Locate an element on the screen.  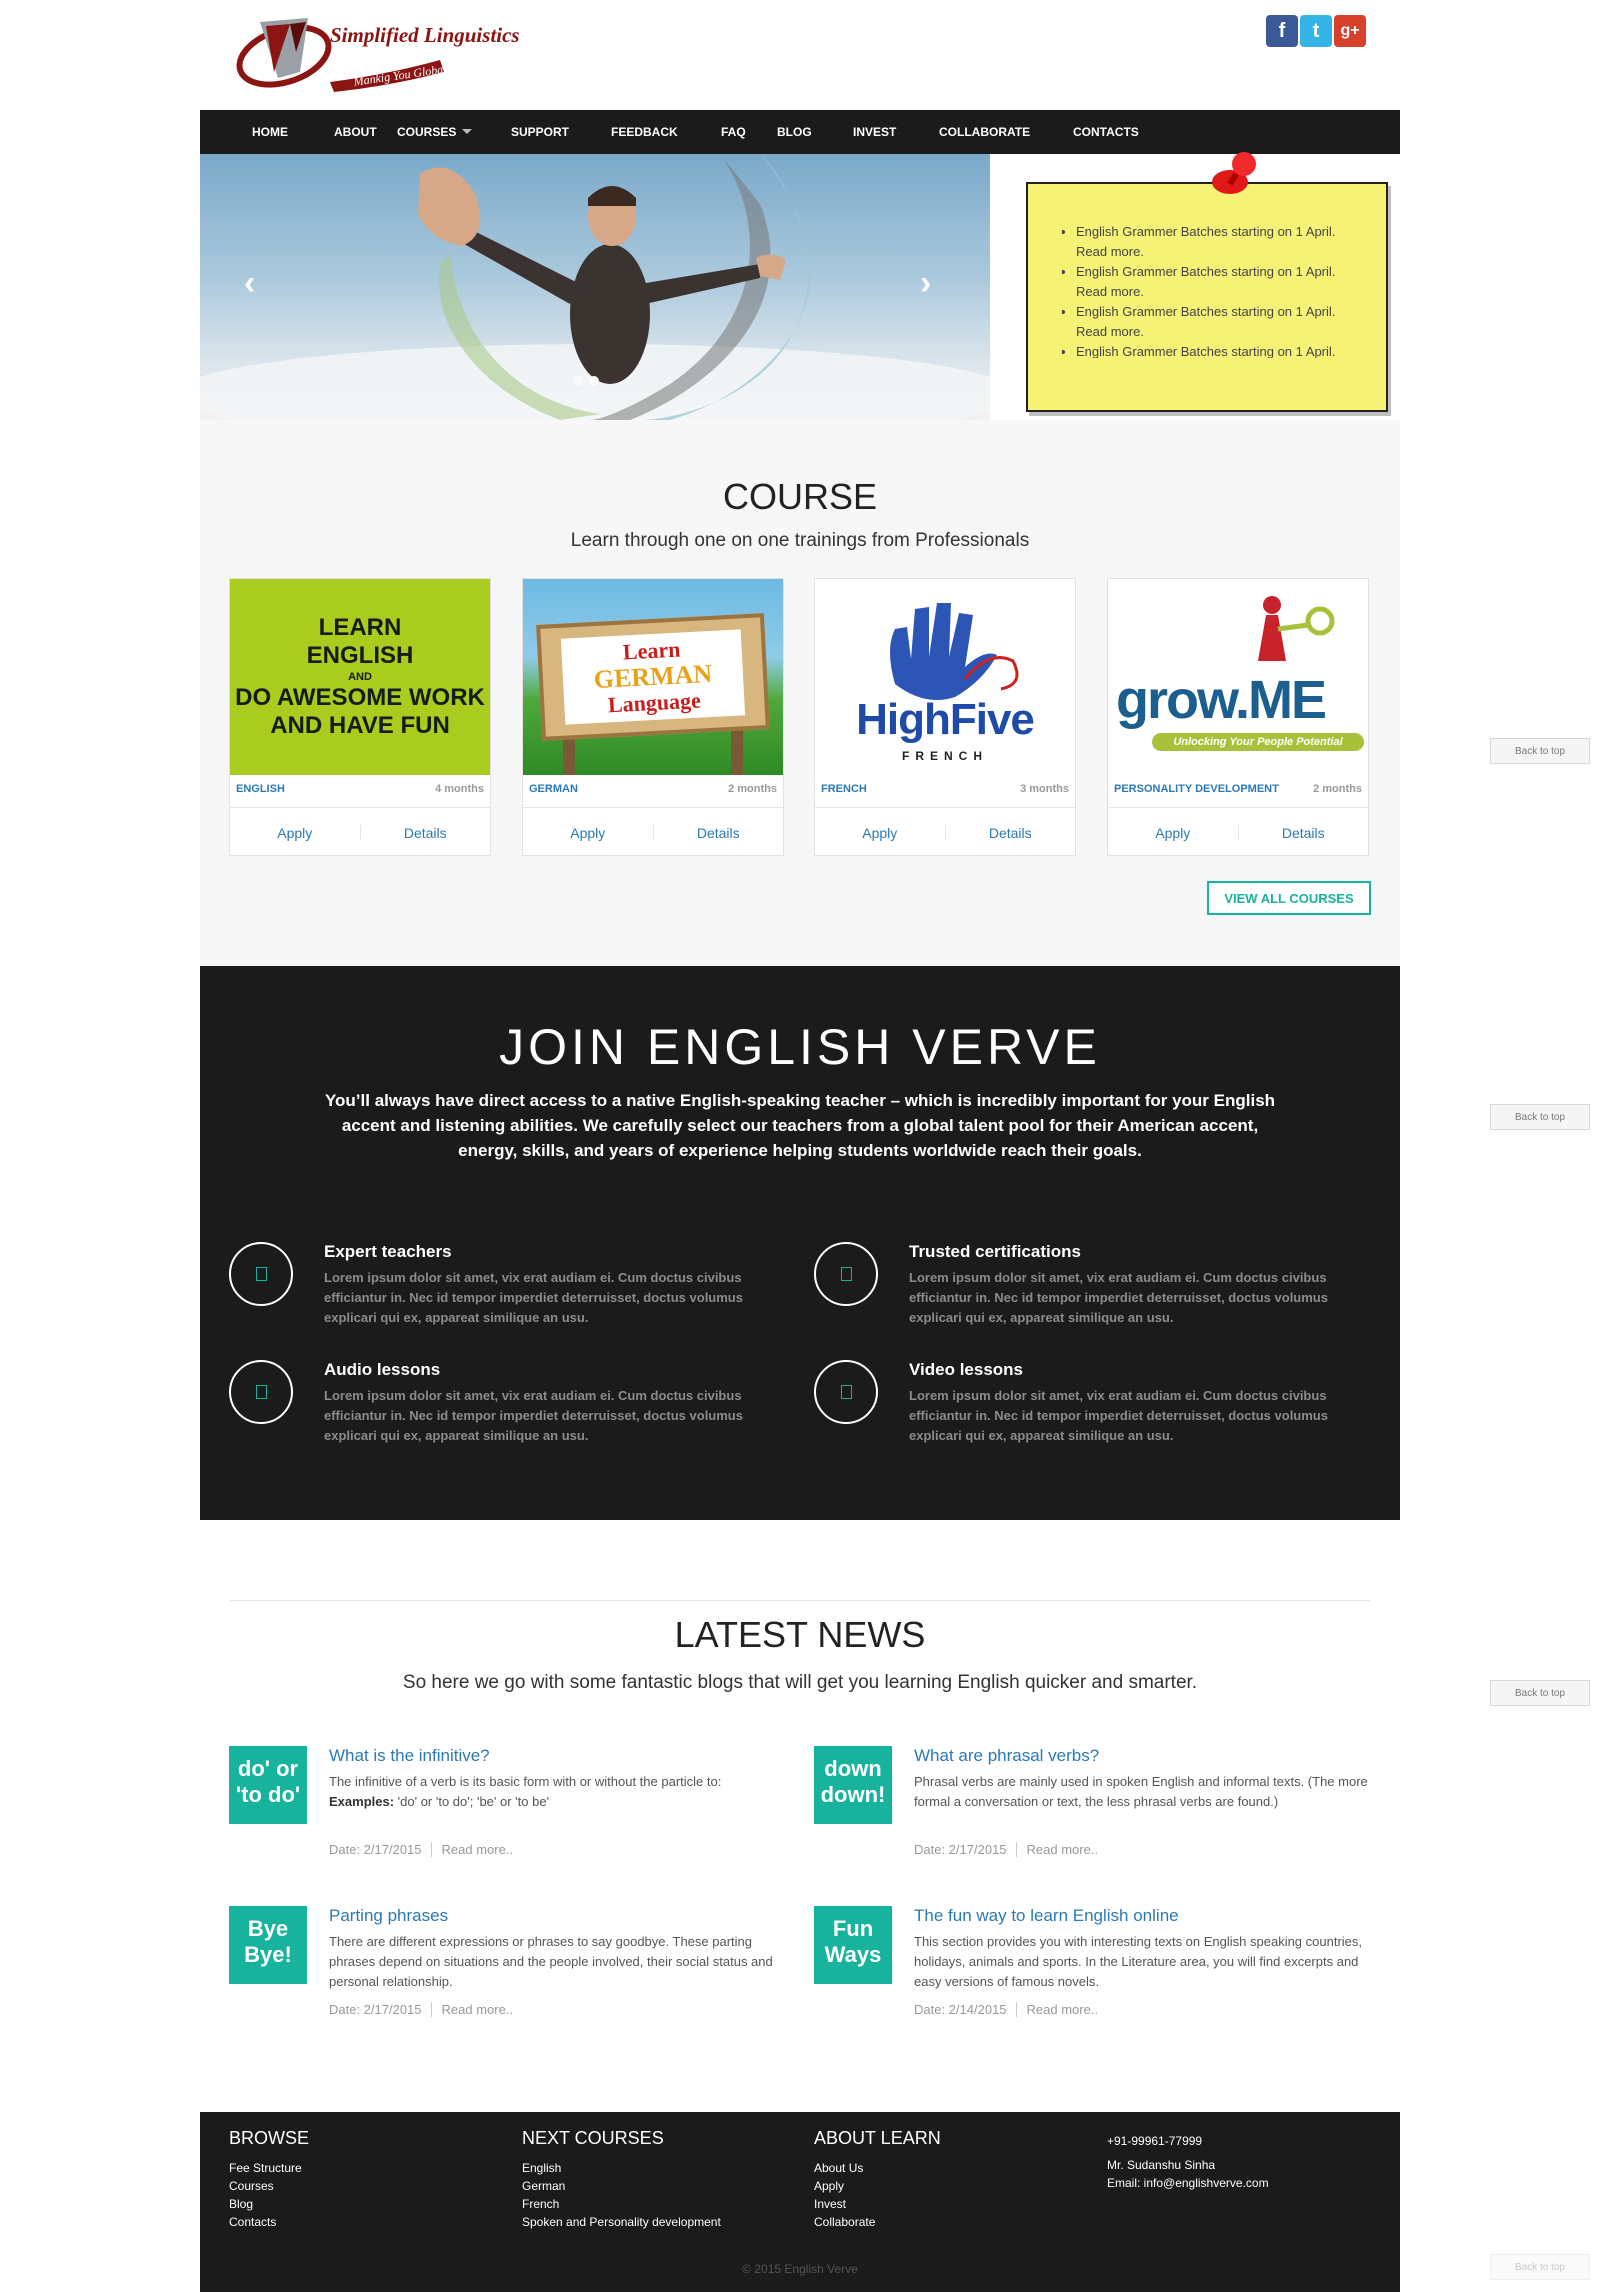
thumb-text: Unlocking Your People Potential is located at coordinates (1258, 742).